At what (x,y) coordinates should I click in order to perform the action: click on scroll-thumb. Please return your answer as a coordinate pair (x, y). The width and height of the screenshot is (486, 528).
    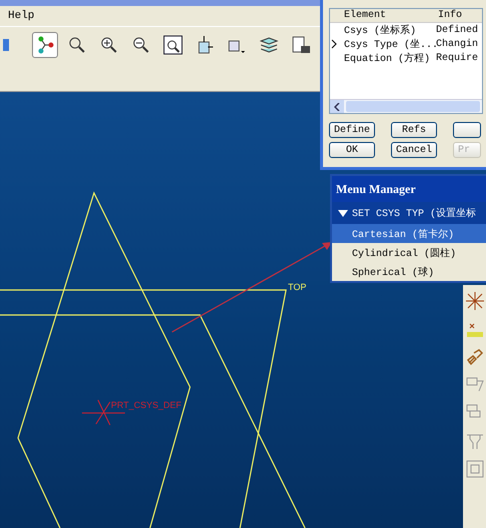
    Looking at the image, I should click on (413, 106).